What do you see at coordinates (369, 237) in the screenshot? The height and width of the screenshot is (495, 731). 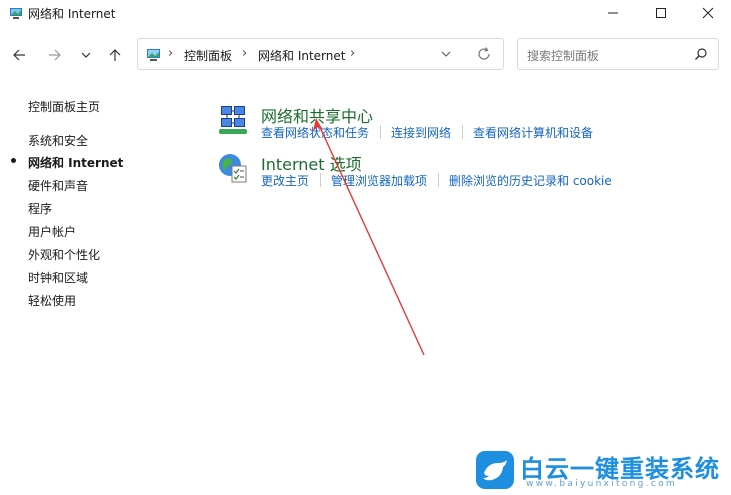 I see `annotation-arrow` at bounding box center [369, 237].